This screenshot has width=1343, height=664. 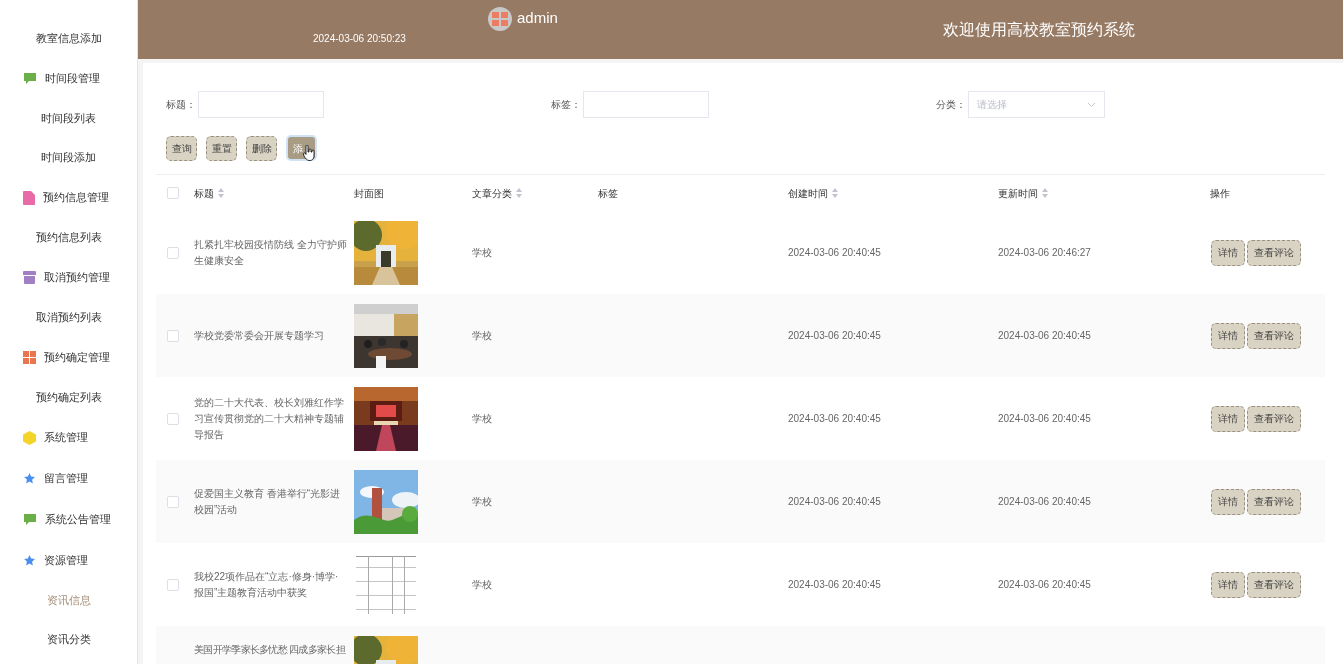 What do you see at coordinates (1220, 193) in the screenshot?
I see `column-header: 操作` at bounding box center [1220, 193].